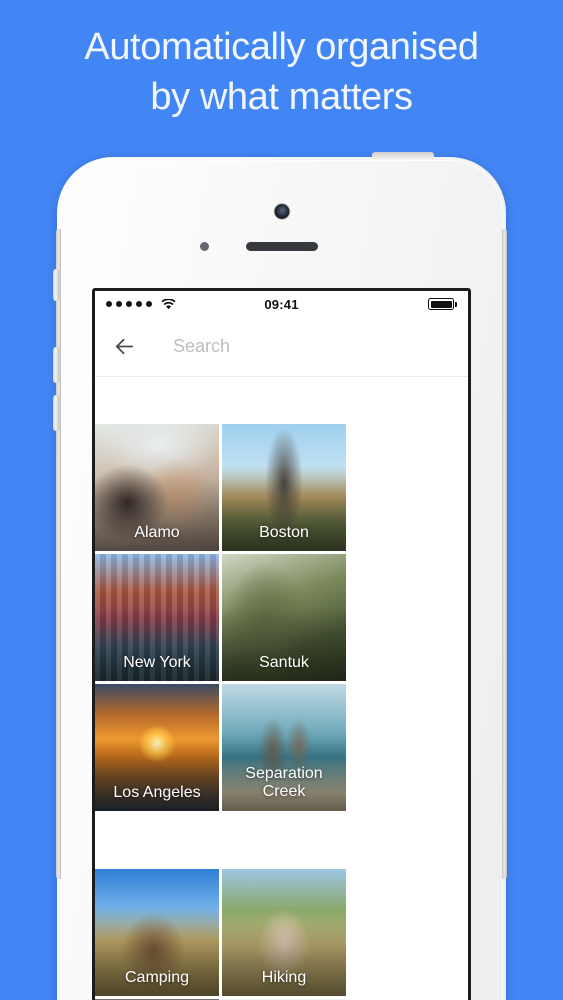  Describe the element at coordinates (157, 932) in the screenshot. I see `tile-camping: Camping` at that location.